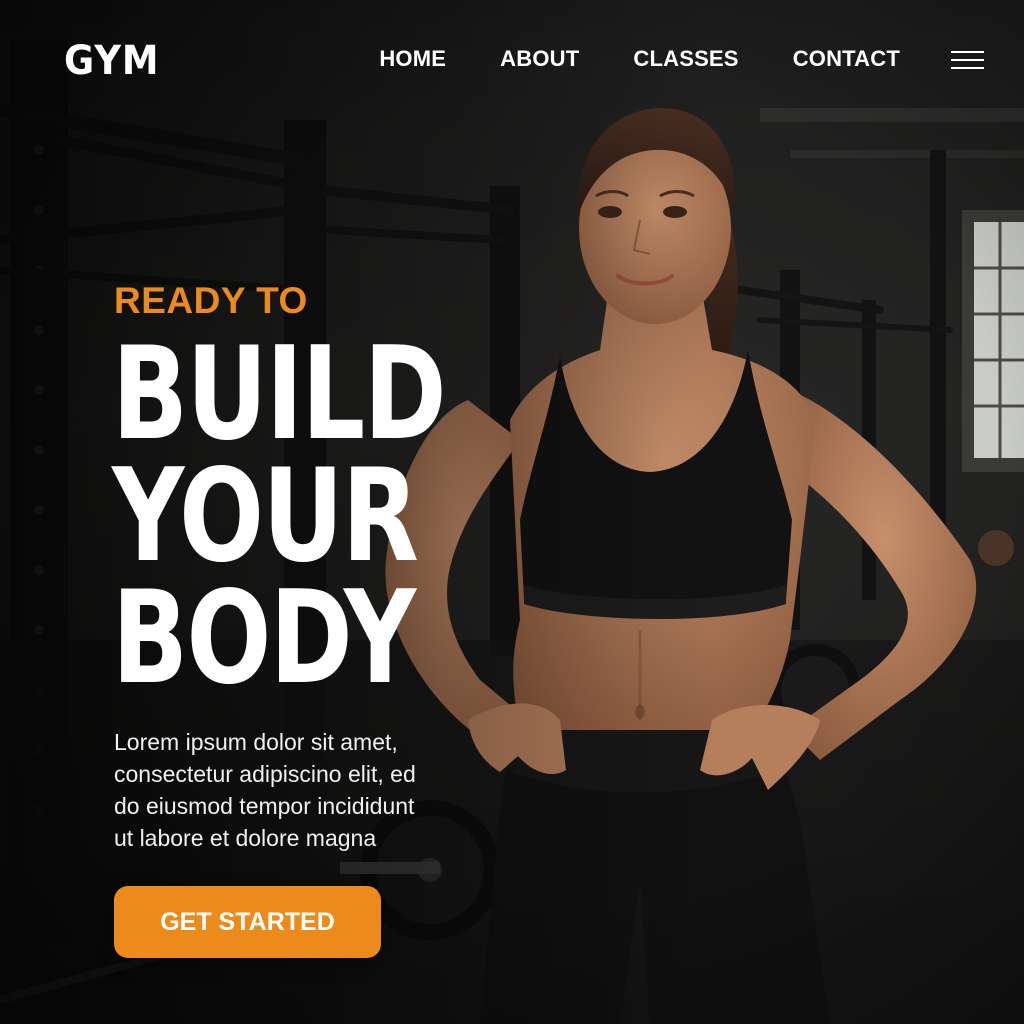  Describe the element at coordinates (685, 59) in the screenshot. I see `nav-item-classes: CLASSES` at that location.